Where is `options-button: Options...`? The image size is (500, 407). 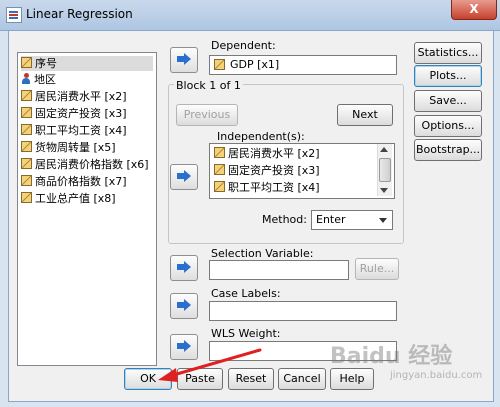
options-button: Options... is located at coordinates (448, 126).